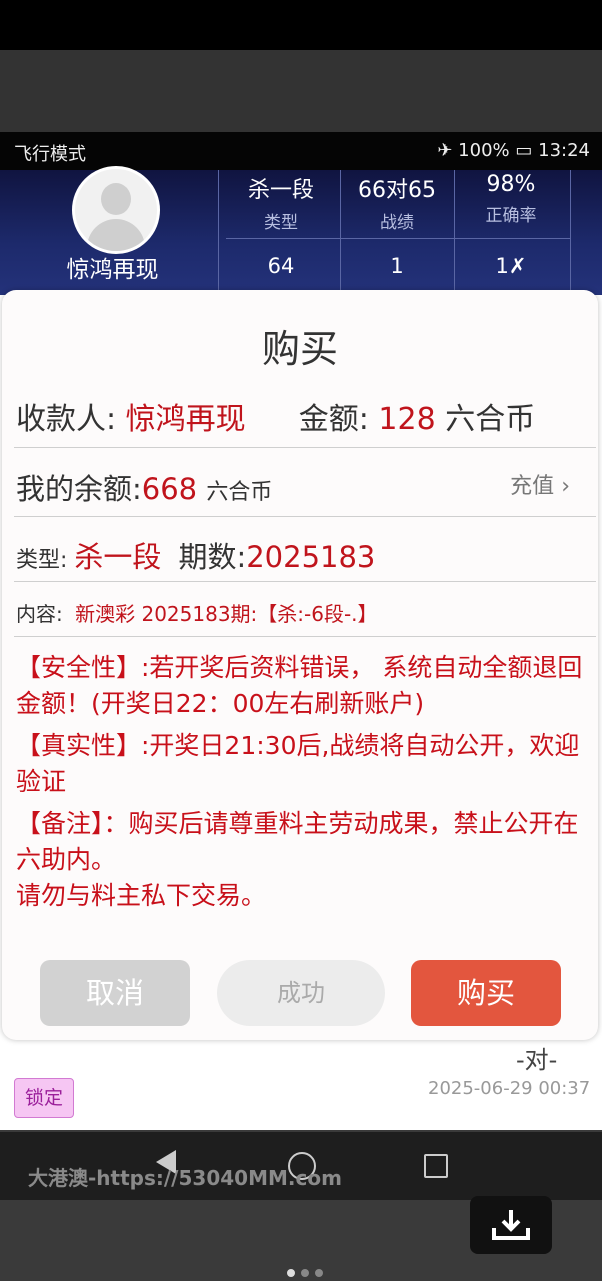  I want to click on page-indicator, so click(305, 1271).